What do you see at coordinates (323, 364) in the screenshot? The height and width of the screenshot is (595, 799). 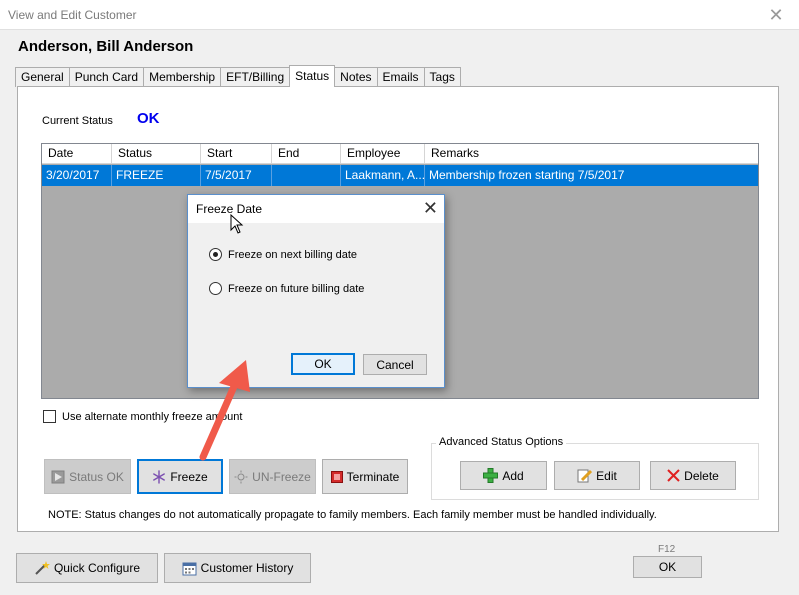 I see `dialog-ok-button: OK` at bounding box center [323, 364].